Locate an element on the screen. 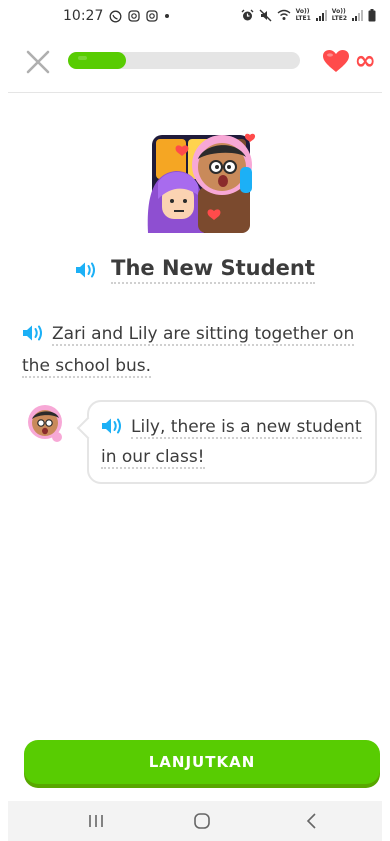 This screenshot has height=841, width=390. back-button is located at coordinates (312, 821).